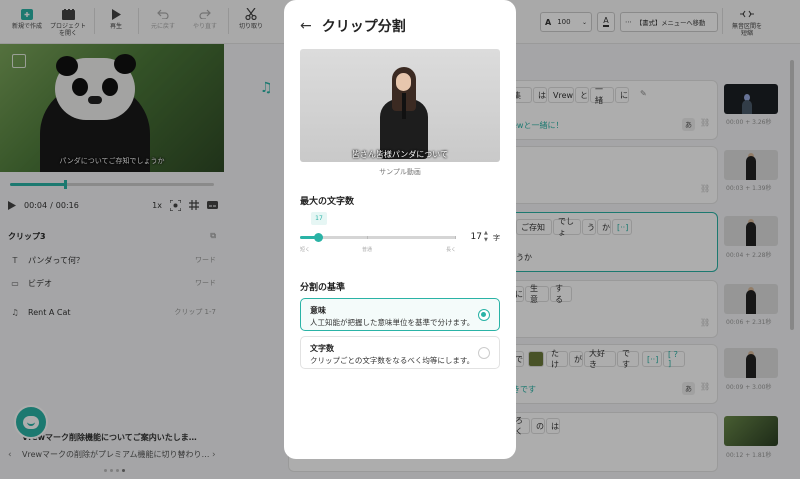 The height and width of the screenshot is (479, 800). I want to click on option-description: 人工知能が把握した意味単位を基準で分けます。, so click(392, 322).